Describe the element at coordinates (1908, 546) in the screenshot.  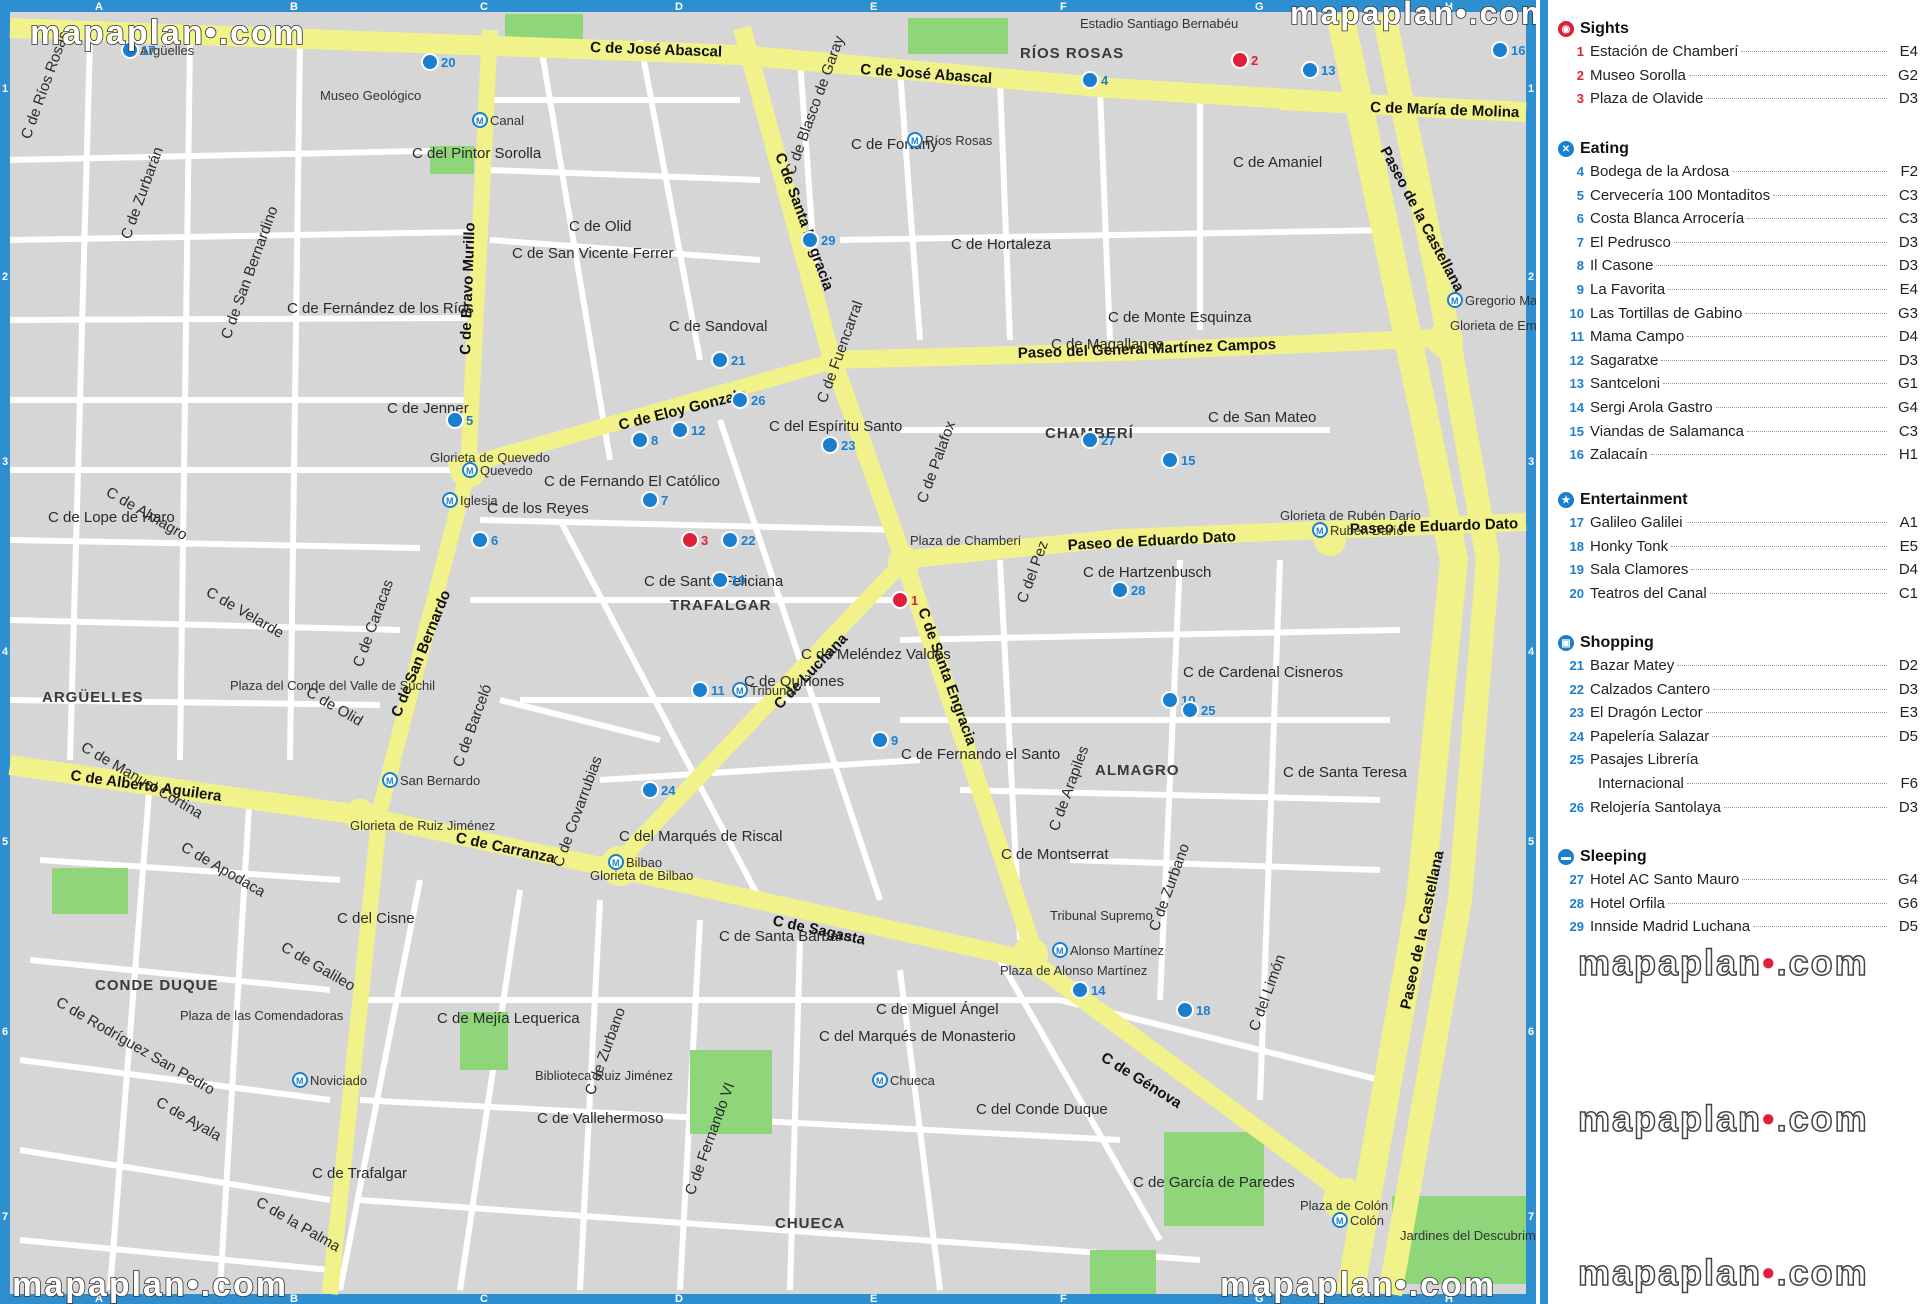
I see `legend-item-grid-ref: E5` at that location.